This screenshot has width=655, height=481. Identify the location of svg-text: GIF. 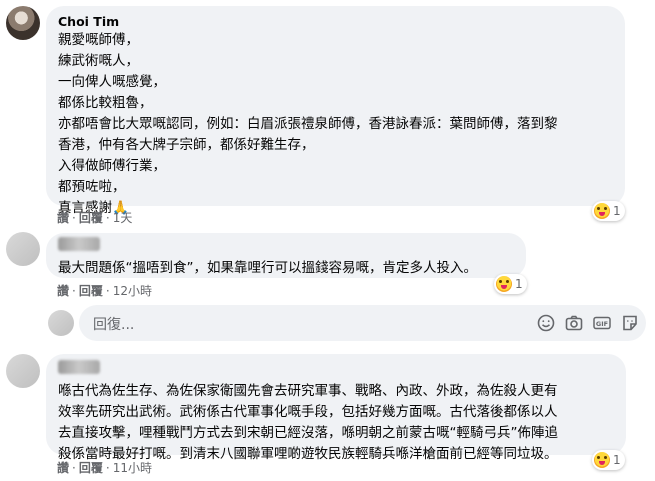
(602, 324).